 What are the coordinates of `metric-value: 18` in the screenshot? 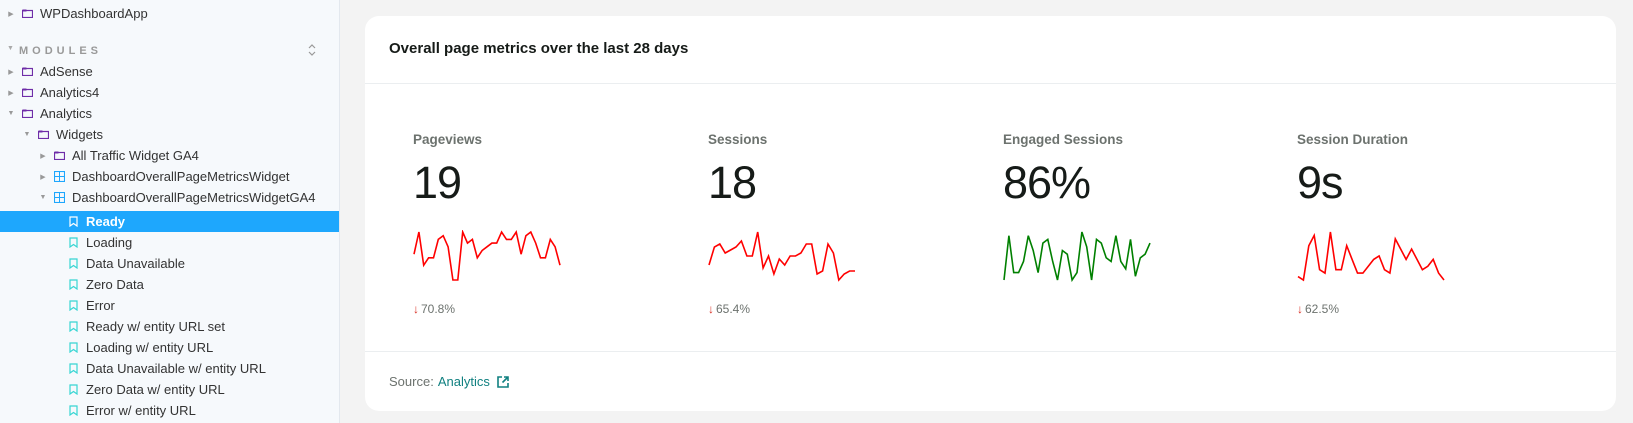 It's located at (732, 182).